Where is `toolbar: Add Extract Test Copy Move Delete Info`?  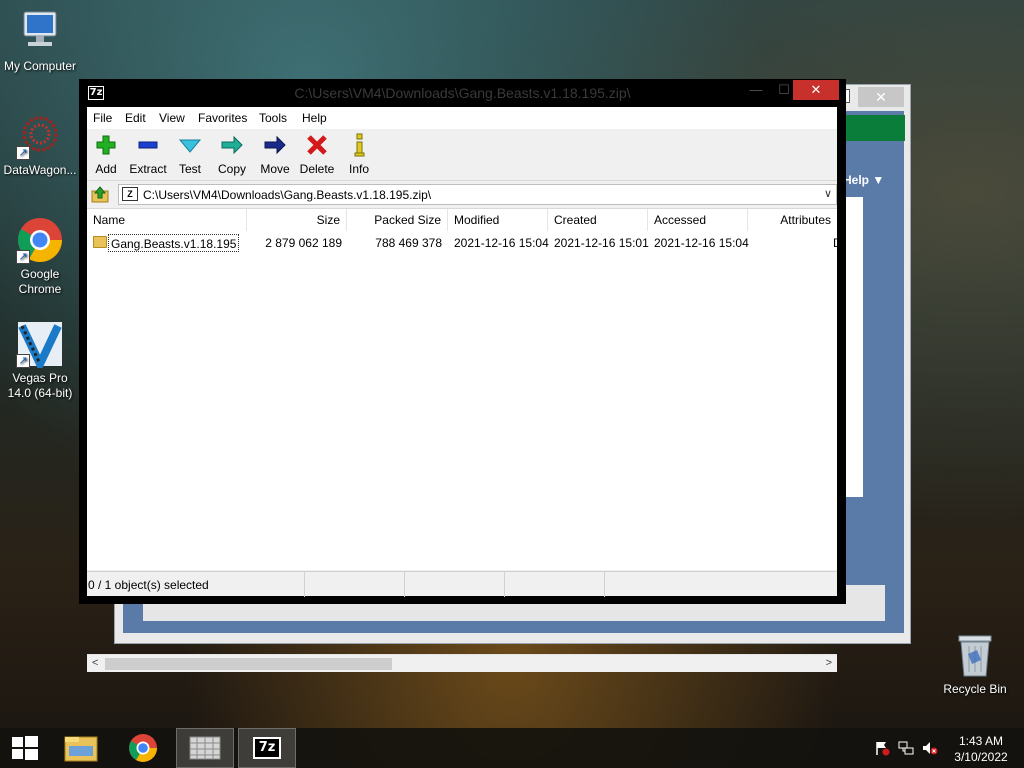
toolbar: Add Extract Test Copy Move Delete Info is located at coordinates (462, 155).